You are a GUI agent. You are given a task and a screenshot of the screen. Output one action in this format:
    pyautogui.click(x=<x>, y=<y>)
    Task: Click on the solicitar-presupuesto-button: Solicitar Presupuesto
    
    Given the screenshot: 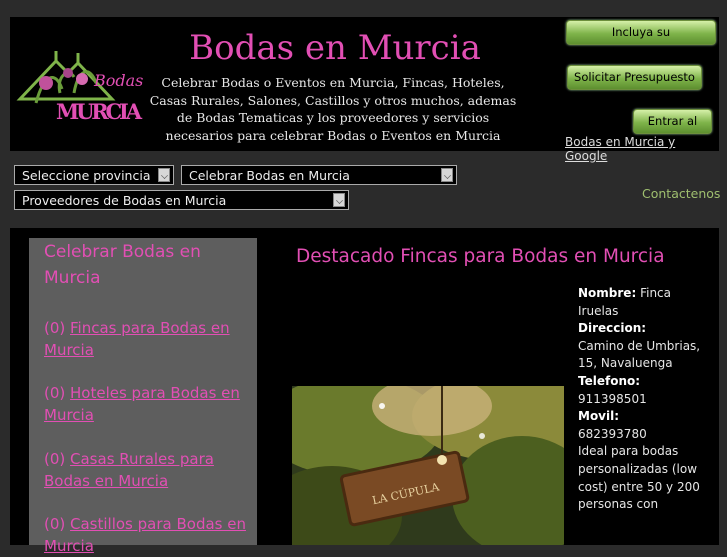 What is the action you would take?
    pyautogui.click(x=634, y=77)
    